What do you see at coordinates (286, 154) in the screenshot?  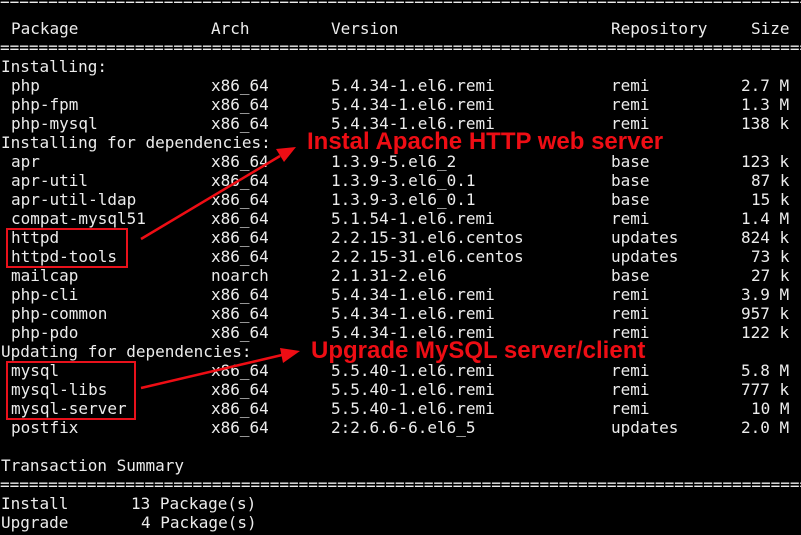 I see `apache-arrow-head` at bounding box center [286, 154].